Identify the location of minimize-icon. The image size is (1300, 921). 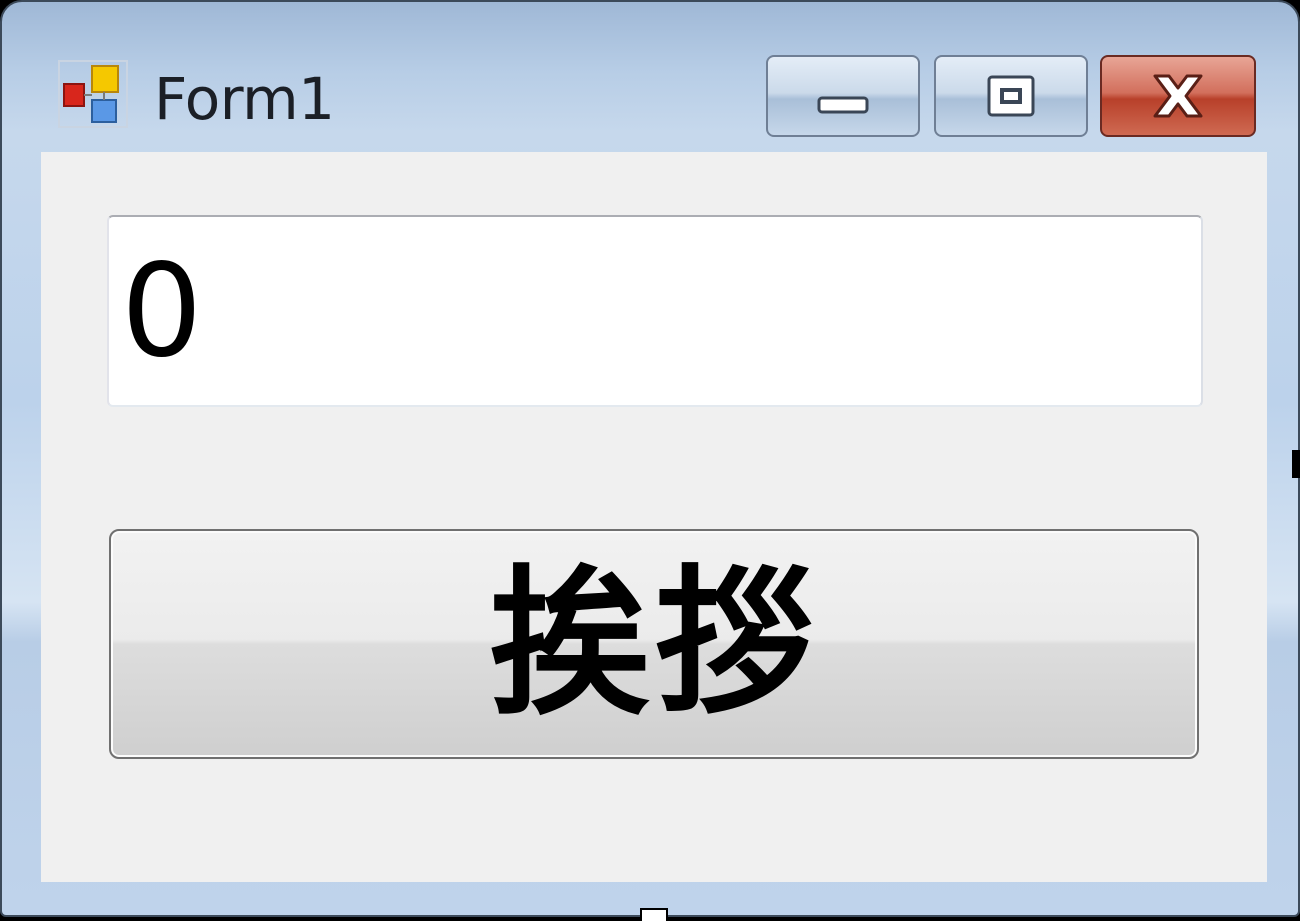
(843, 105).